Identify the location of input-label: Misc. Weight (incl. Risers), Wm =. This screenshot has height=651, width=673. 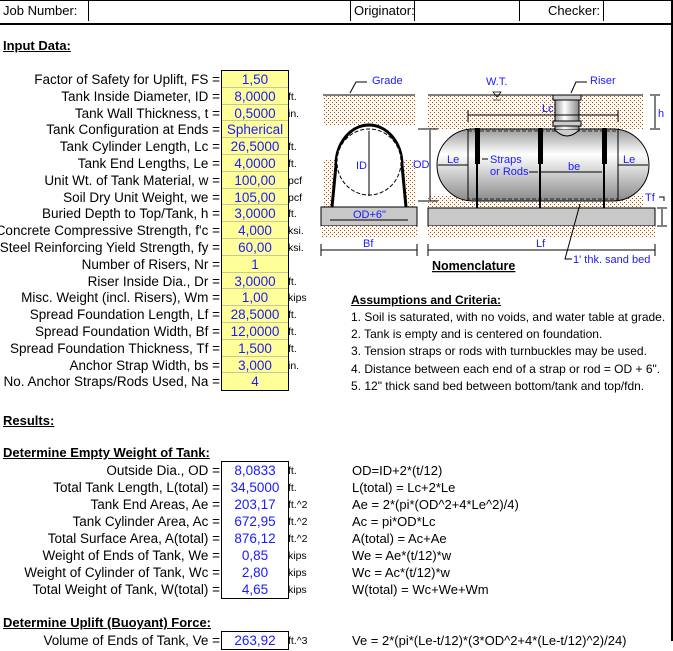
(120, 298).